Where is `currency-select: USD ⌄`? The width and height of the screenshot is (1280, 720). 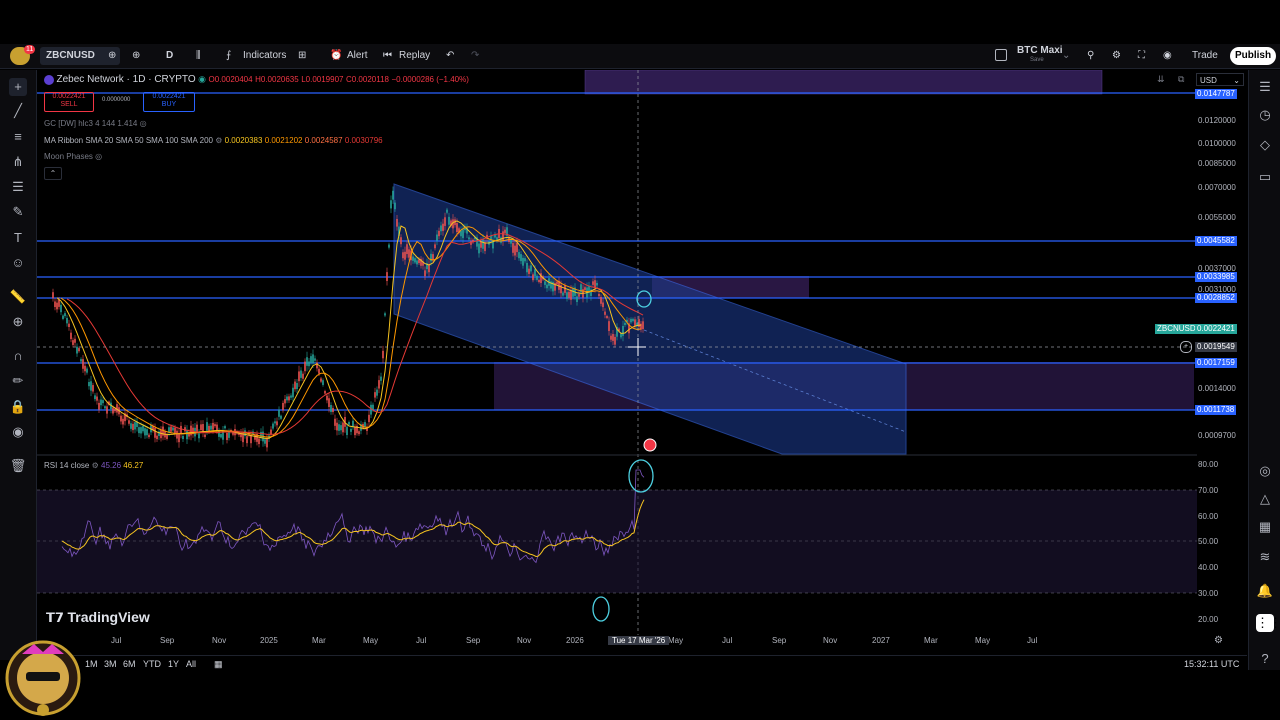
currency-select: USD ⌄ is located at coordinates (1220, 79).